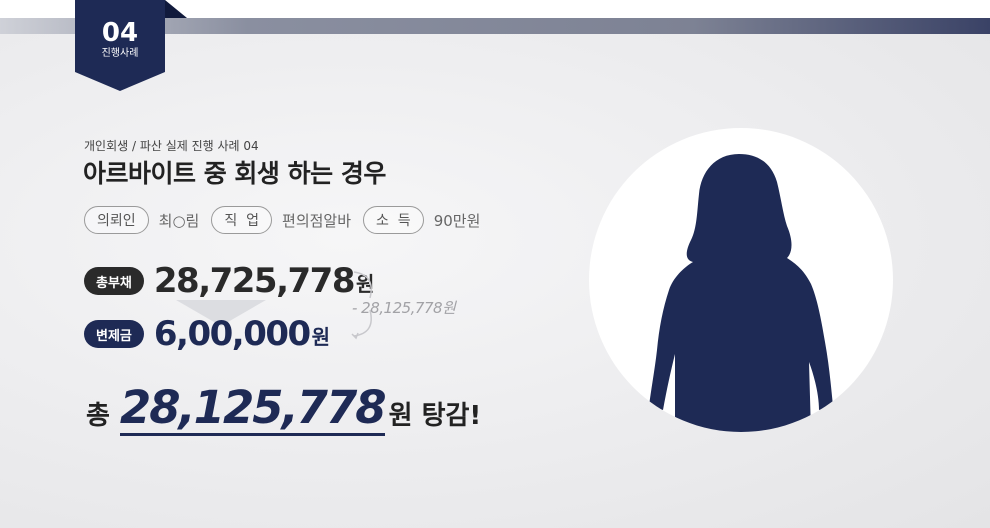 The height and width of the screenshot is (528, 990). I want to click on difference-note: - 28,125,778원, so click(404, 308).